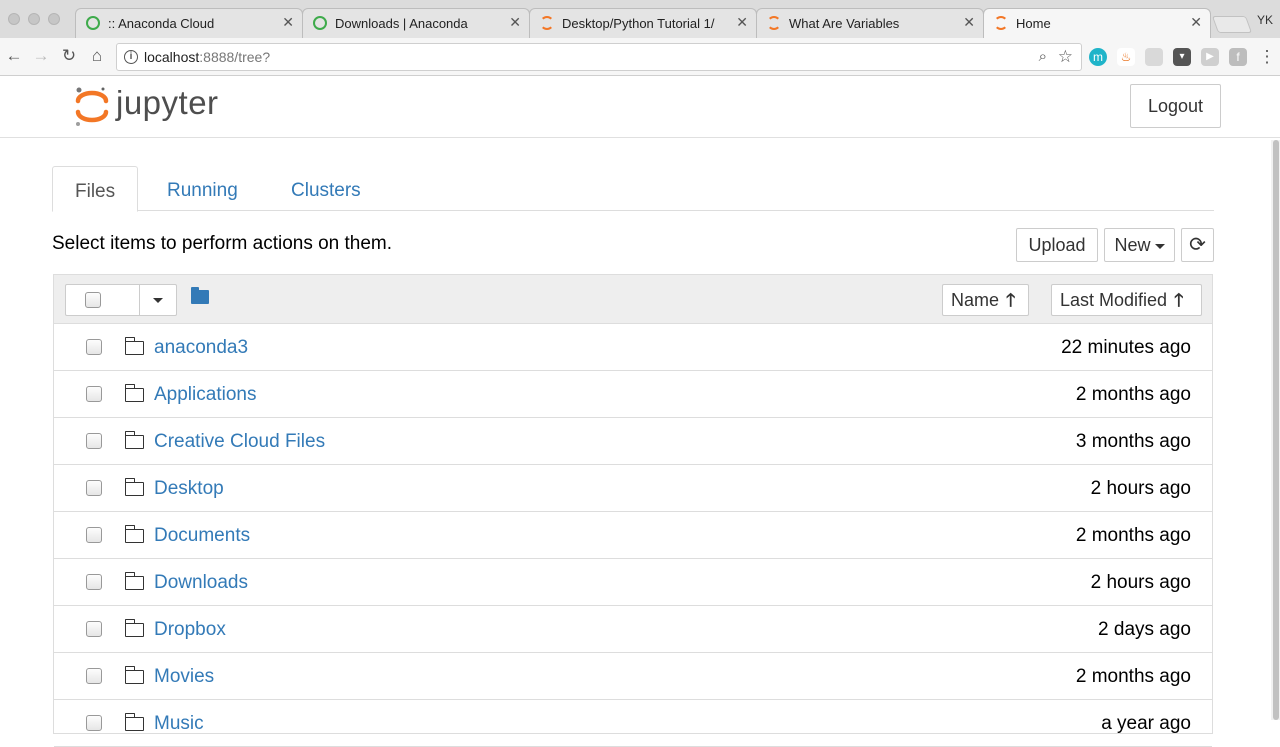 This screenshot has height=747, width=1280. I want to click on new-tab-button, so click(1232, 24).